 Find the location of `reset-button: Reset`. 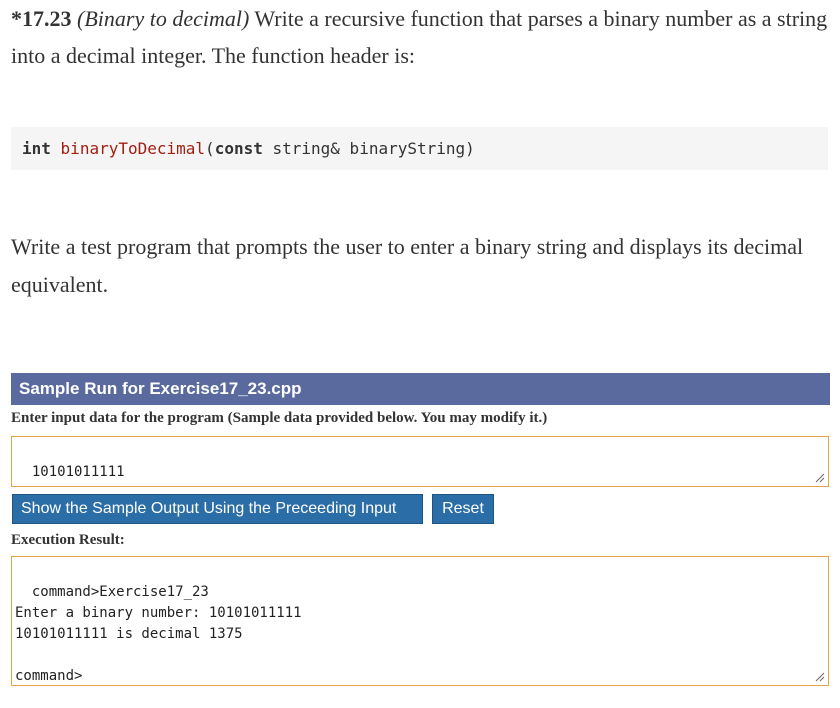

reset-button: Reset is located at coordinates (463, 509).